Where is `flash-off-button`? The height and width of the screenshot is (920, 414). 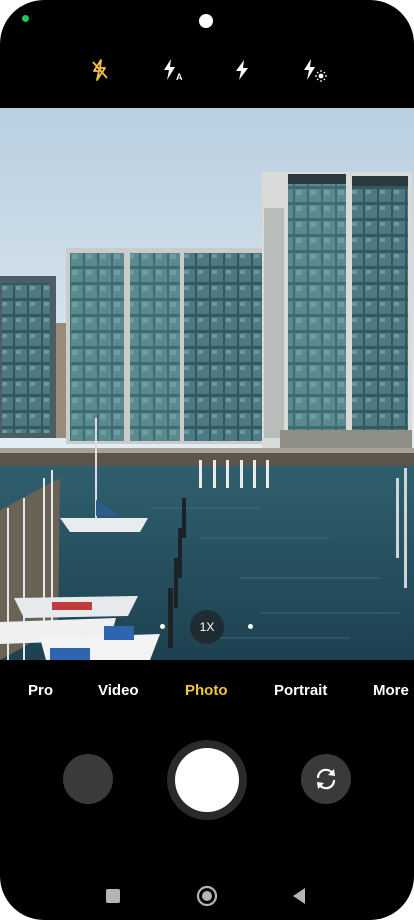 flash-off-button is located at coordinates (100, 70).